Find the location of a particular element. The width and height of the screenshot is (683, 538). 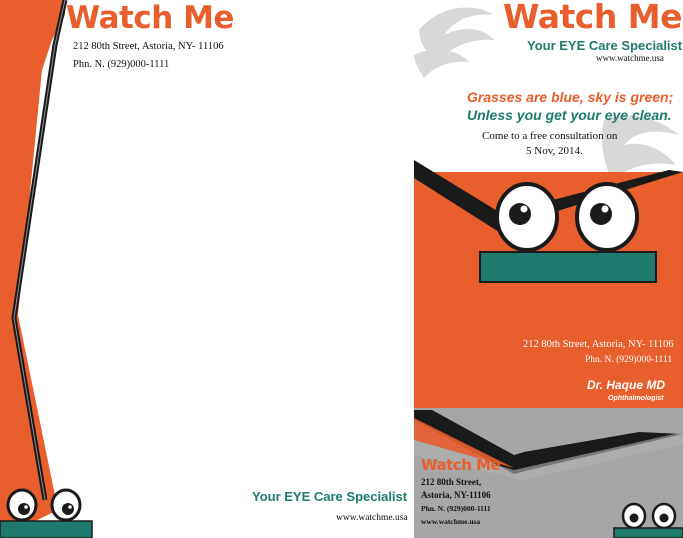

card-brand-logo: Watch Me is located at coordinates (461, 465).